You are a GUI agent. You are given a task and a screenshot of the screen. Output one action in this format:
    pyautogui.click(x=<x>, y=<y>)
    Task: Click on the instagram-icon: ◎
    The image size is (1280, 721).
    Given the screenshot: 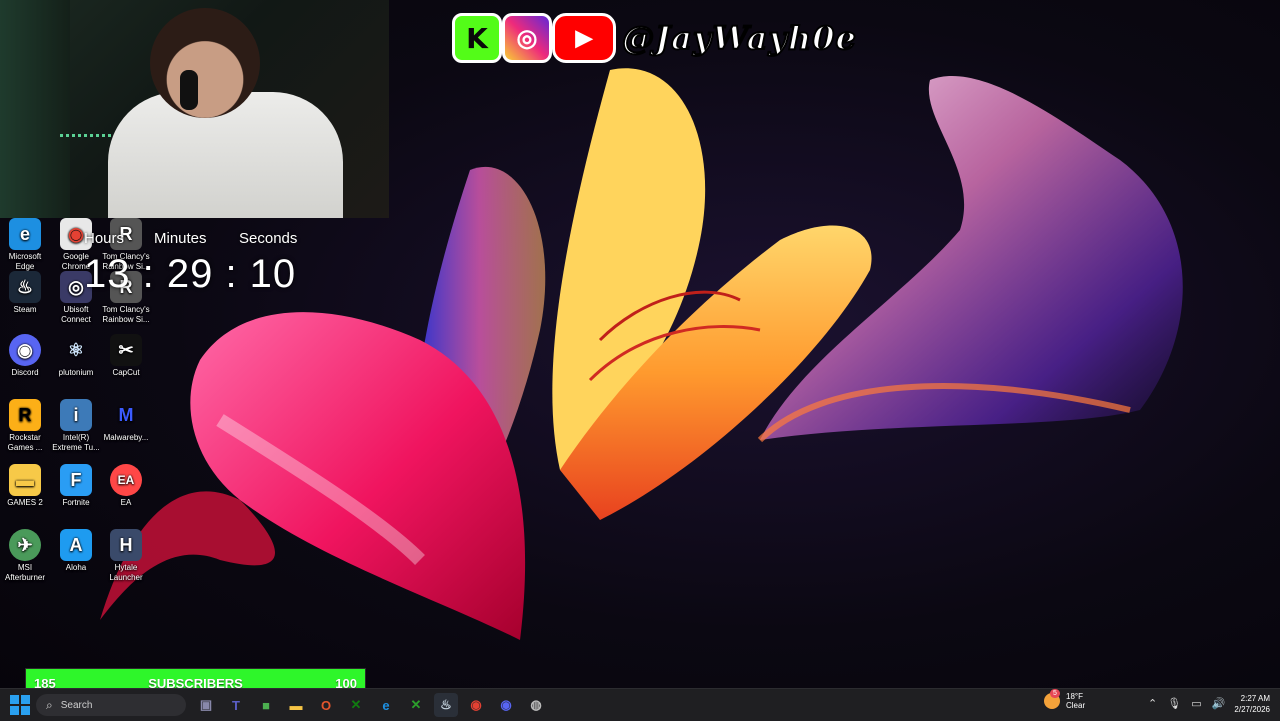 What is the action you would take?
    pyautogui.click(x=527, y=38)
    